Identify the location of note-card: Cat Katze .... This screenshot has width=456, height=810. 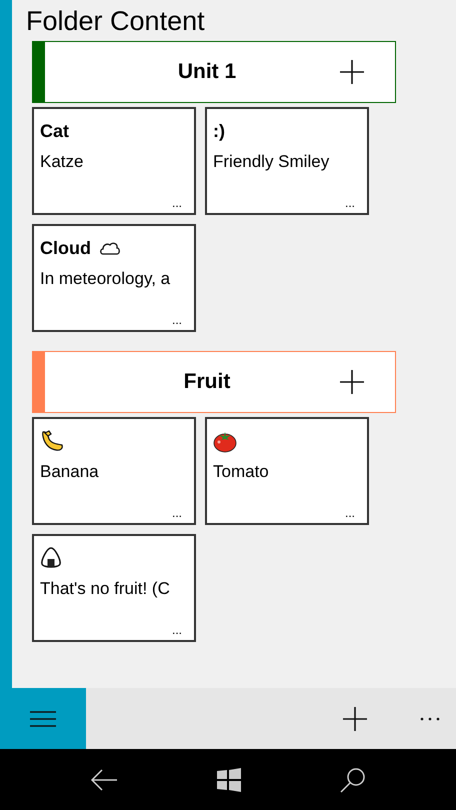
(114, 161).